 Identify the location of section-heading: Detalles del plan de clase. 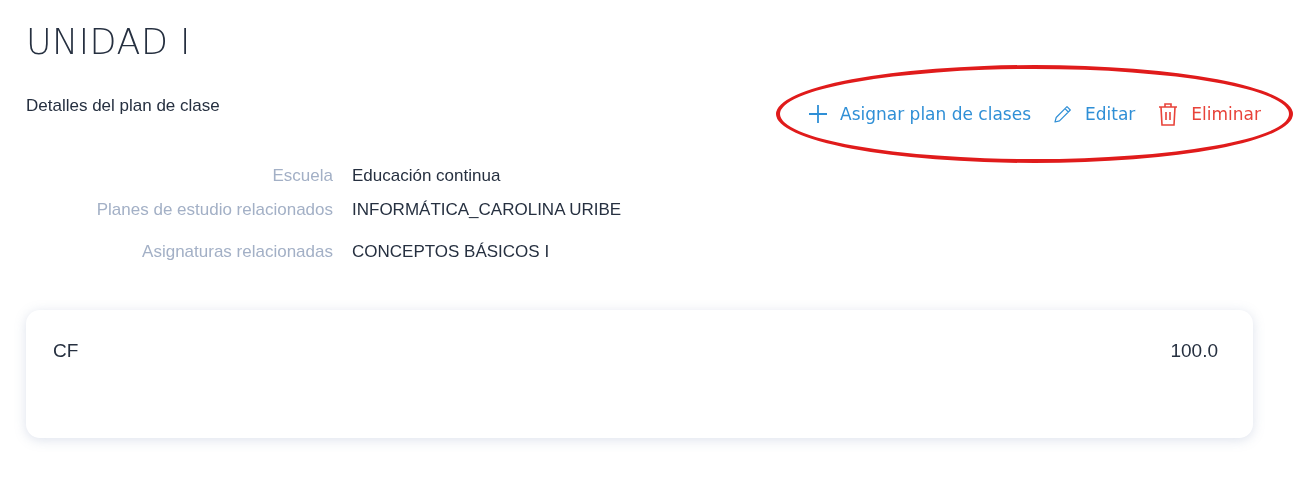
(123, 106).